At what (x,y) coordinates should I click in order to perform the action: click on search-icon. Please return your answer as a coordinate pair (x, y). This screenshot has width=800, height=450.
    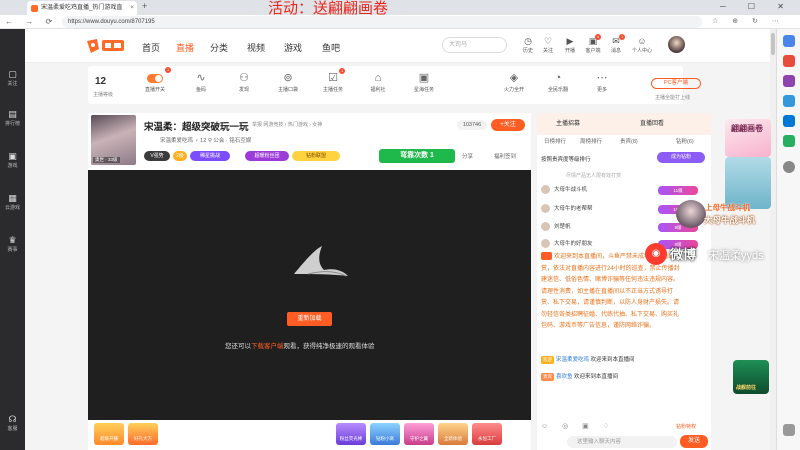
    Looking at the image, I should click on (789, 41).